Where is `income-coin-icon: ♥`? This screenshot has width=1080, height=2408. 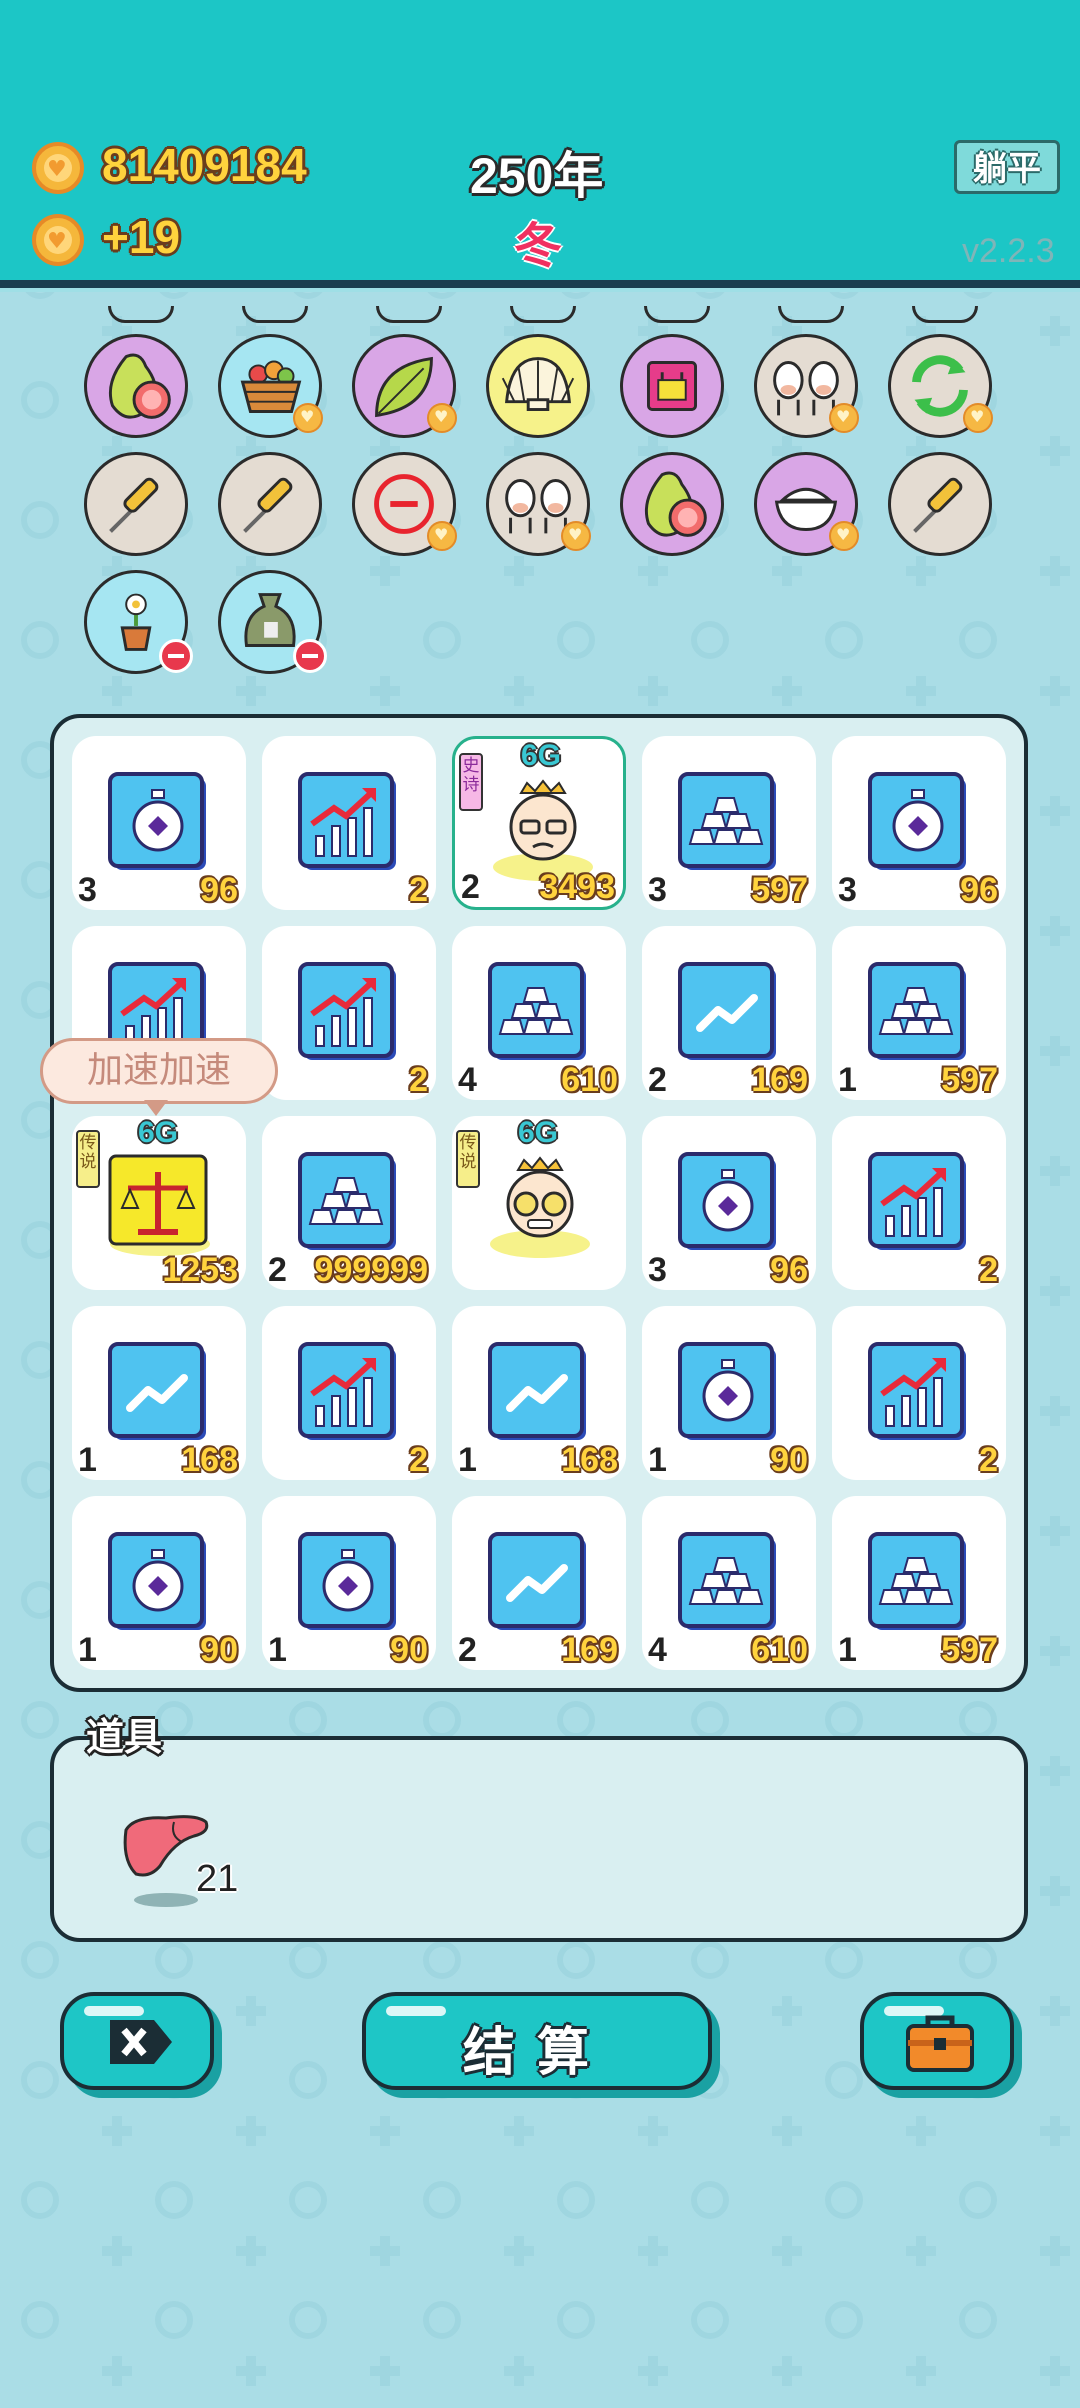 income-coin-icon: ♥ is located at coordinates (58, 240).